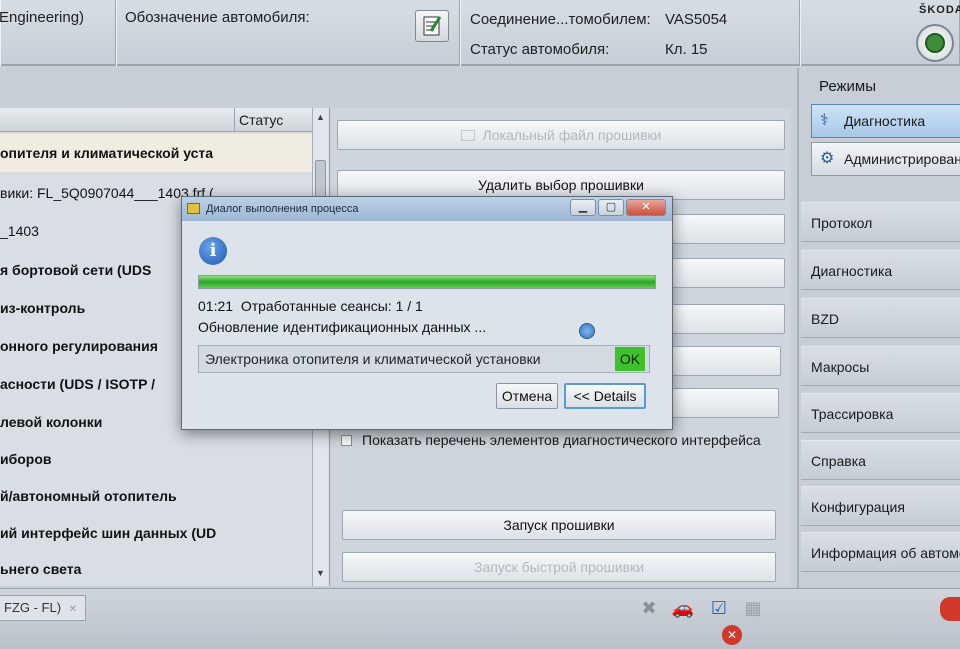 Image resolution: width=960 pixels, height=649 pixels. I want to click on start-flash-button: Запуск прошивки, so click(559, 525).